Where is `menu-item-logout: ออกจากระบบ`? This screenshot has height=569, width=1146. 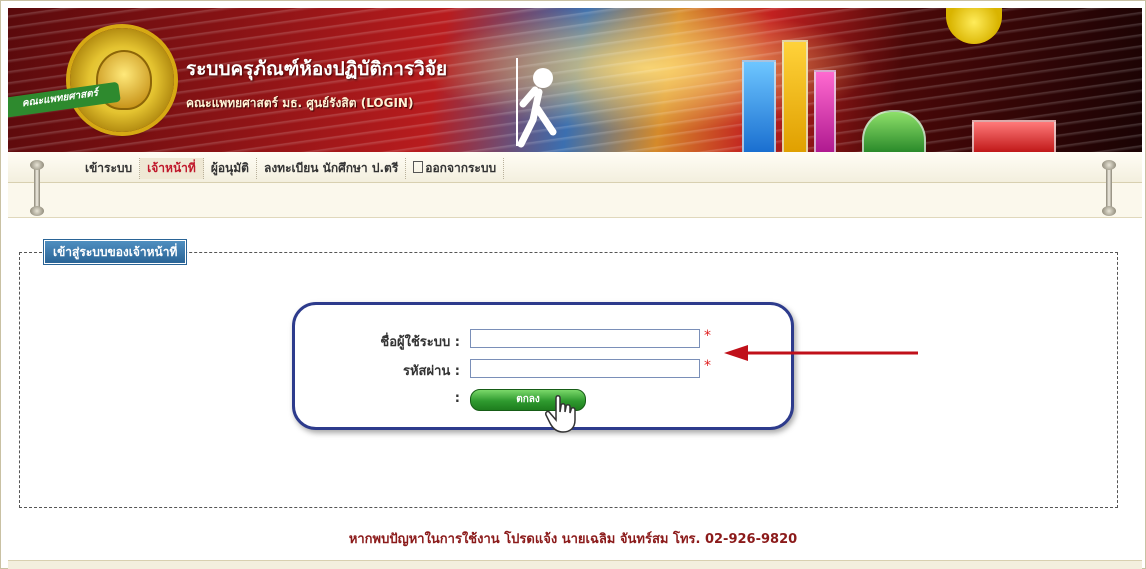
menu-item-logout: ออกจากระบบ is located at coordinates (455, 168).